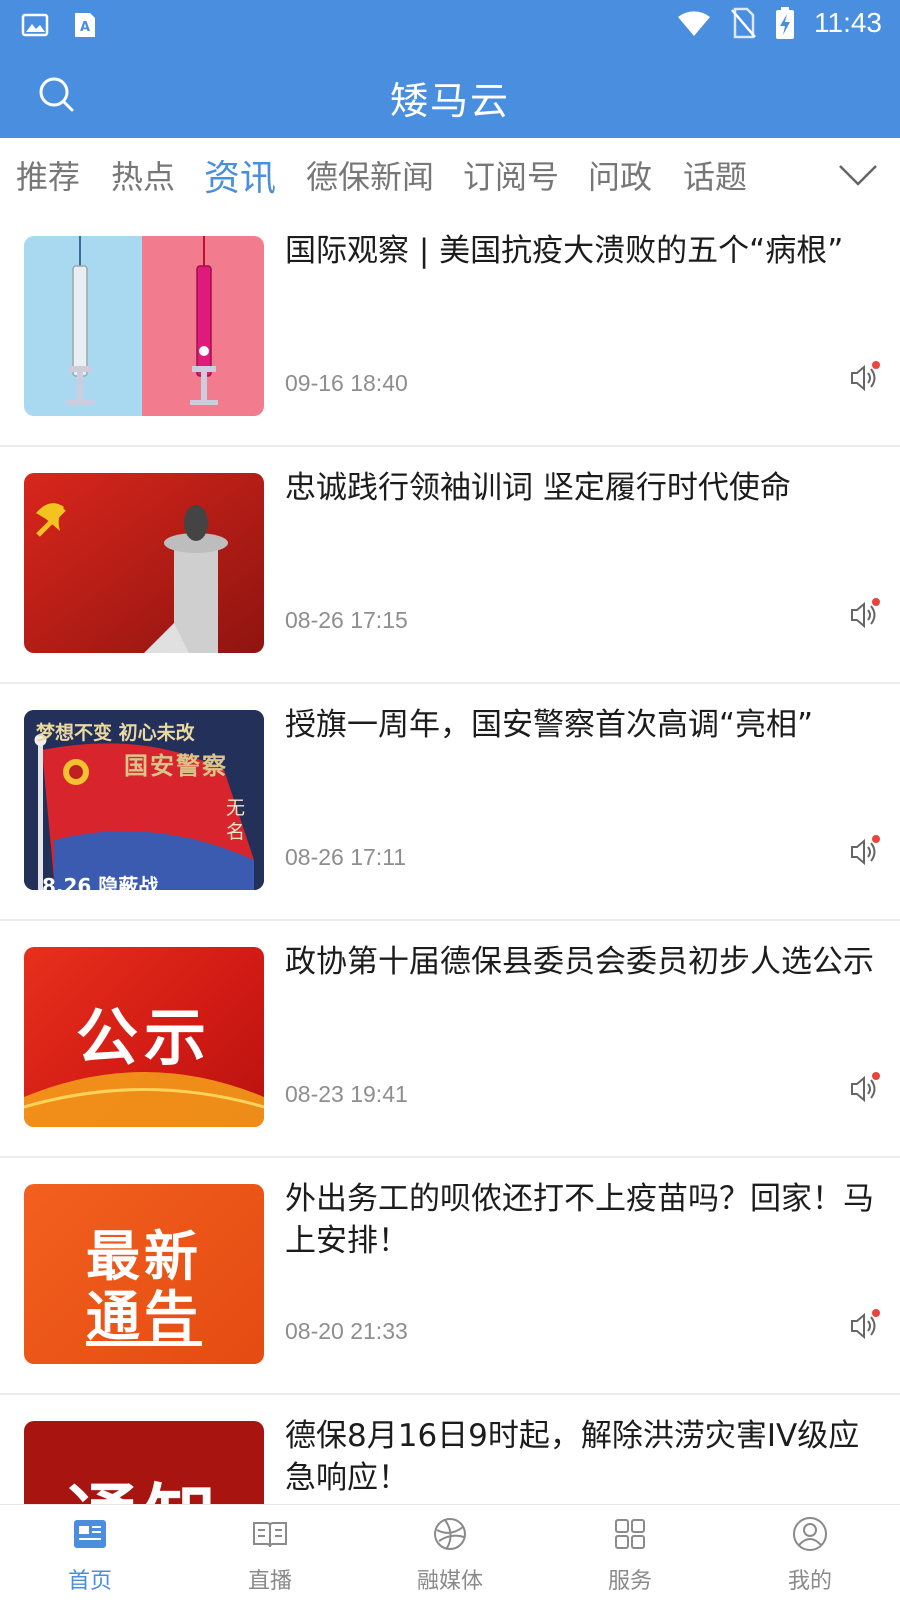 This screenshot has height=1600, width=900. What do you see at coordinates (809, 1581) in the screenshot?
I see `nav-label: 我的` at bounding box center [809, 1581].